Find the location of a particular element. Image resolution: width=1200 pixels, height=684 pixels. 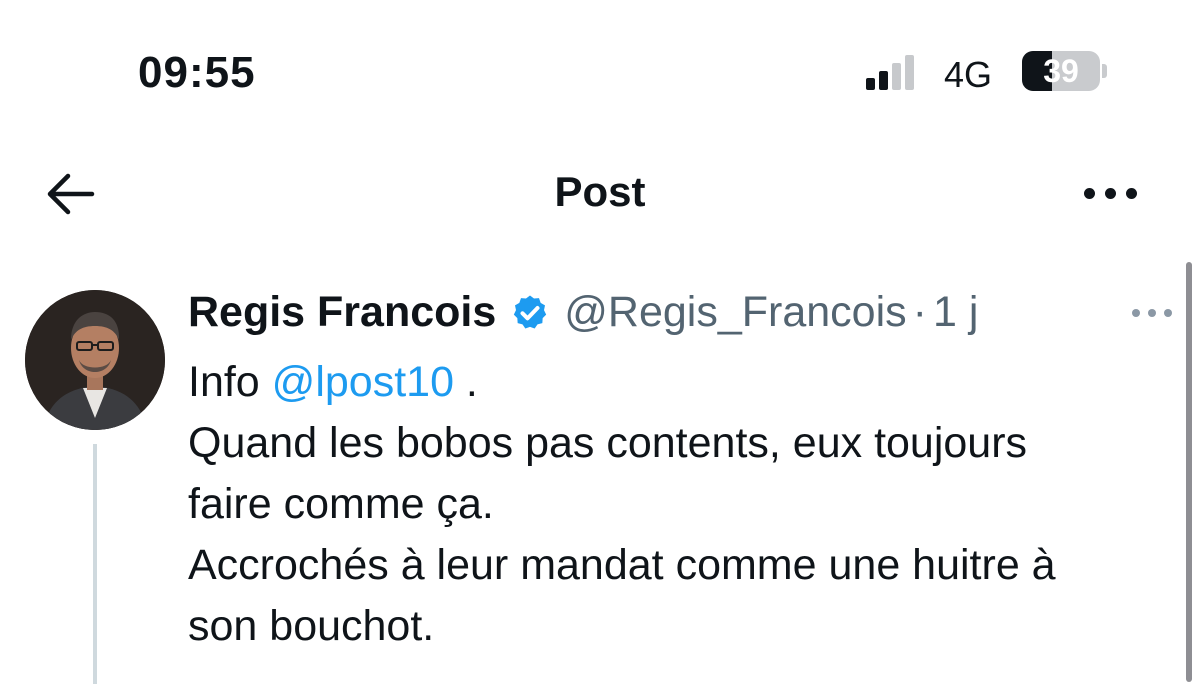

tweet-text-line: Info @lpost10 . is located at coordinates (683, 382).